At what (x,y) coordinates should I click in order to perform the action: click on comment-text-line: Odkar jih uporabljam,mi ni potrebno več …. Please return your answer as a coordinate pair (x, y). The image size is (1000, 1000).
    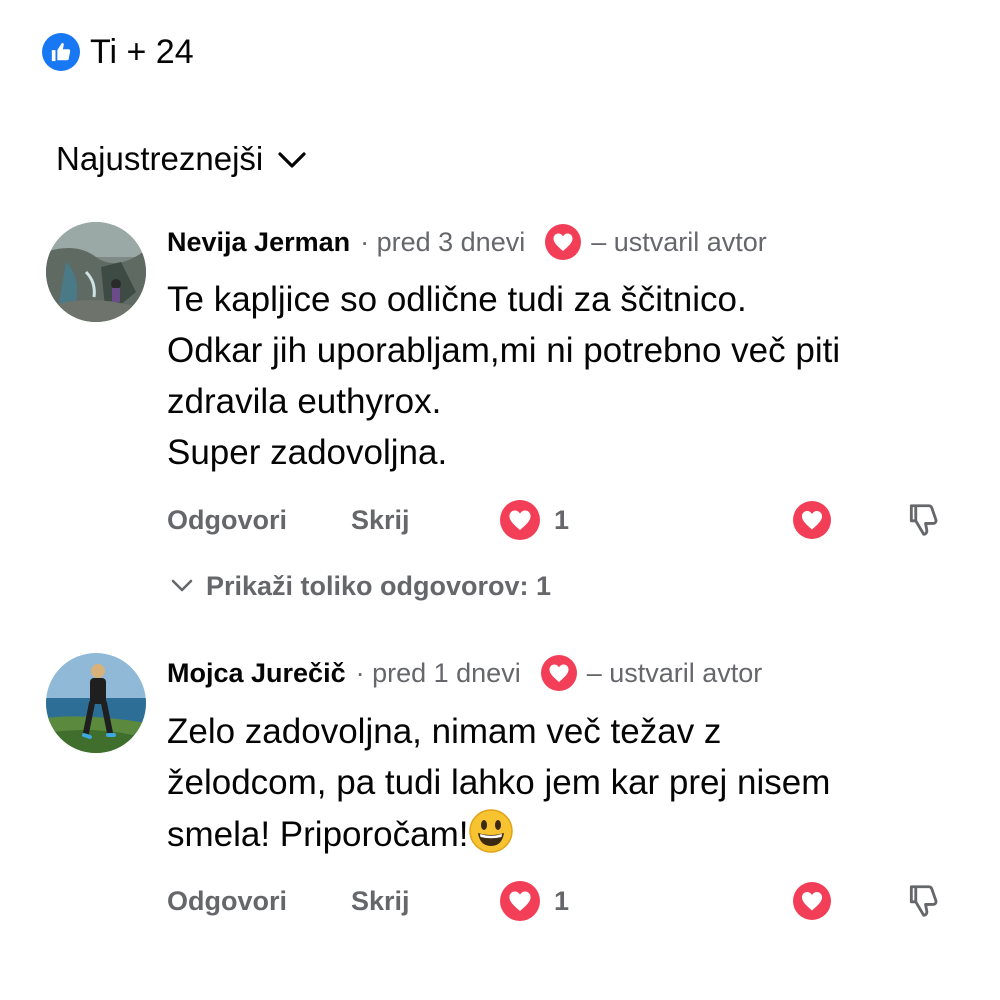
    Looking at the image, I should click on (504, 350).